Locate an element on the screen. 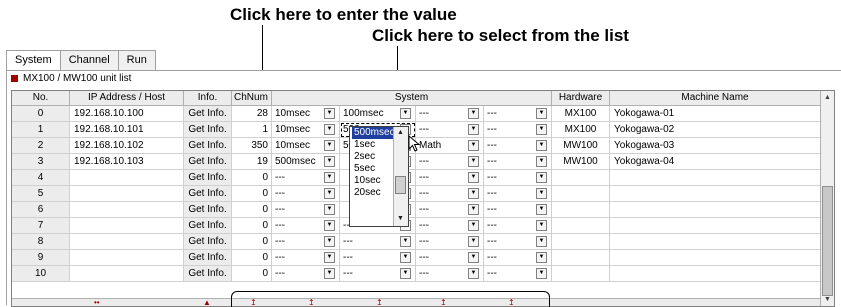 Image resolution: width=841 pixels, height=307 pixels. dropdown-option: 1sec is located at coordinates (373, 145).